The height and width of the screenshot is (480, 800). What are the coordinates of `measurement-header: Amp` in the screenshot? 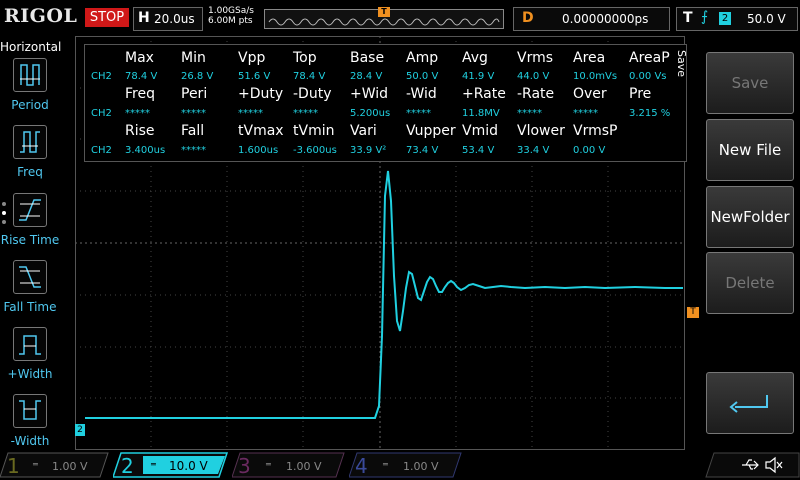 It's located at (422, 58).